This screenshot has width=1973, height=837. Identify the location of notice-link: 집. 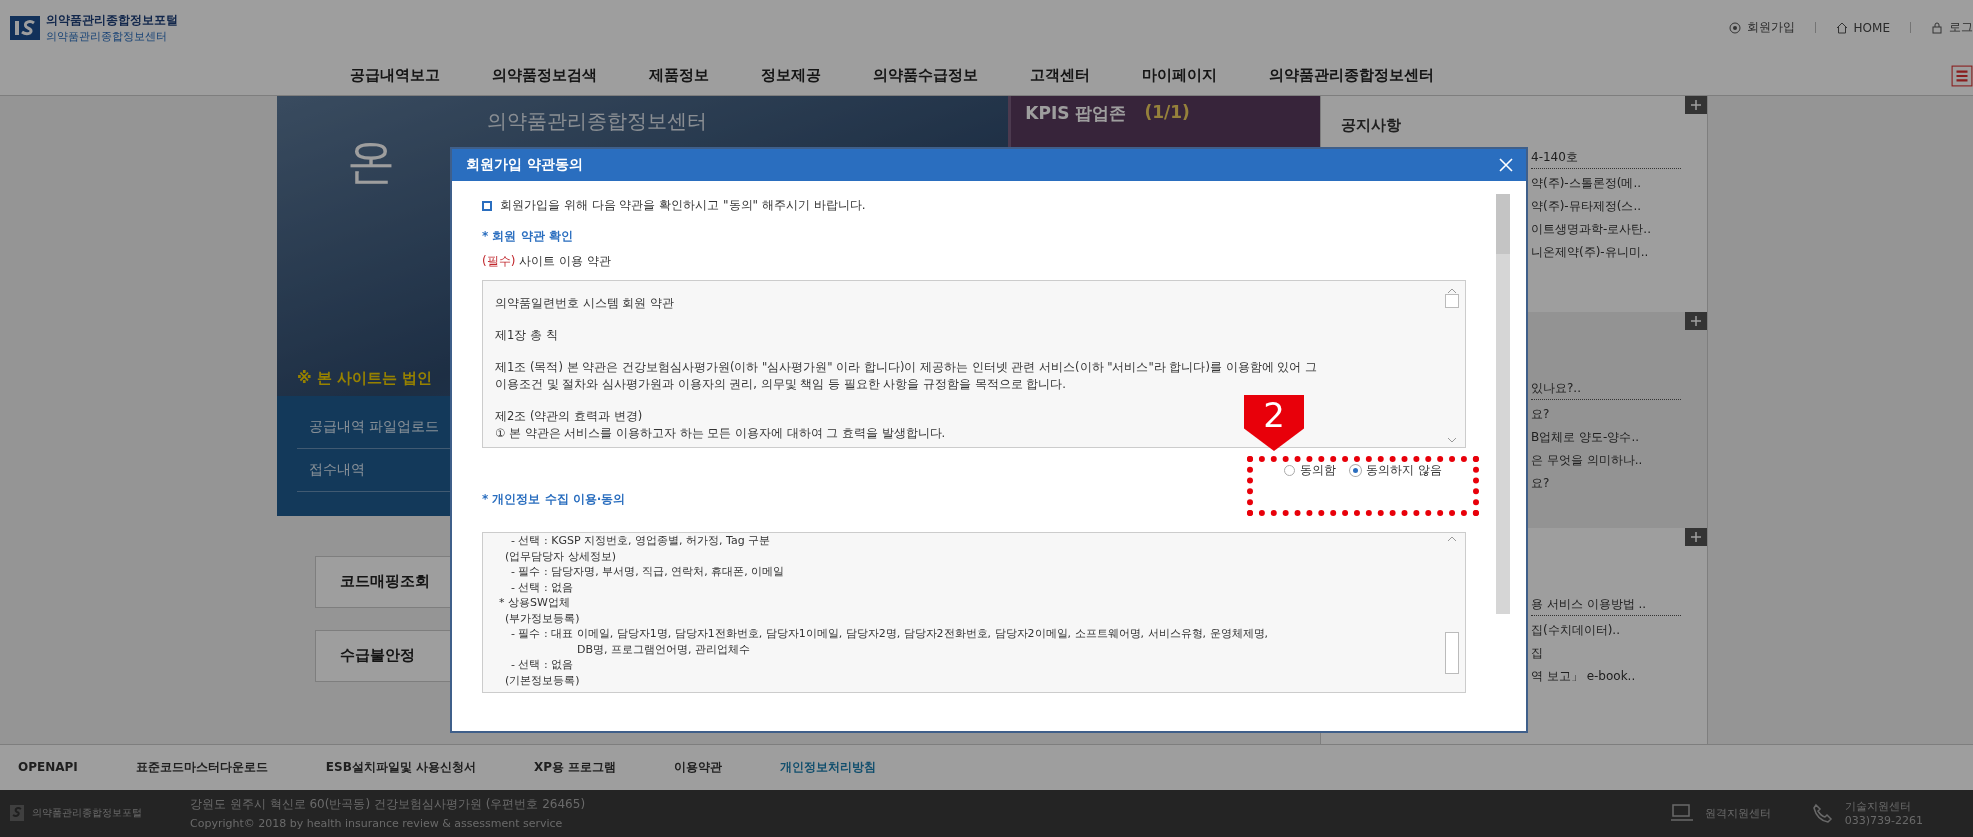
(1609, 653).